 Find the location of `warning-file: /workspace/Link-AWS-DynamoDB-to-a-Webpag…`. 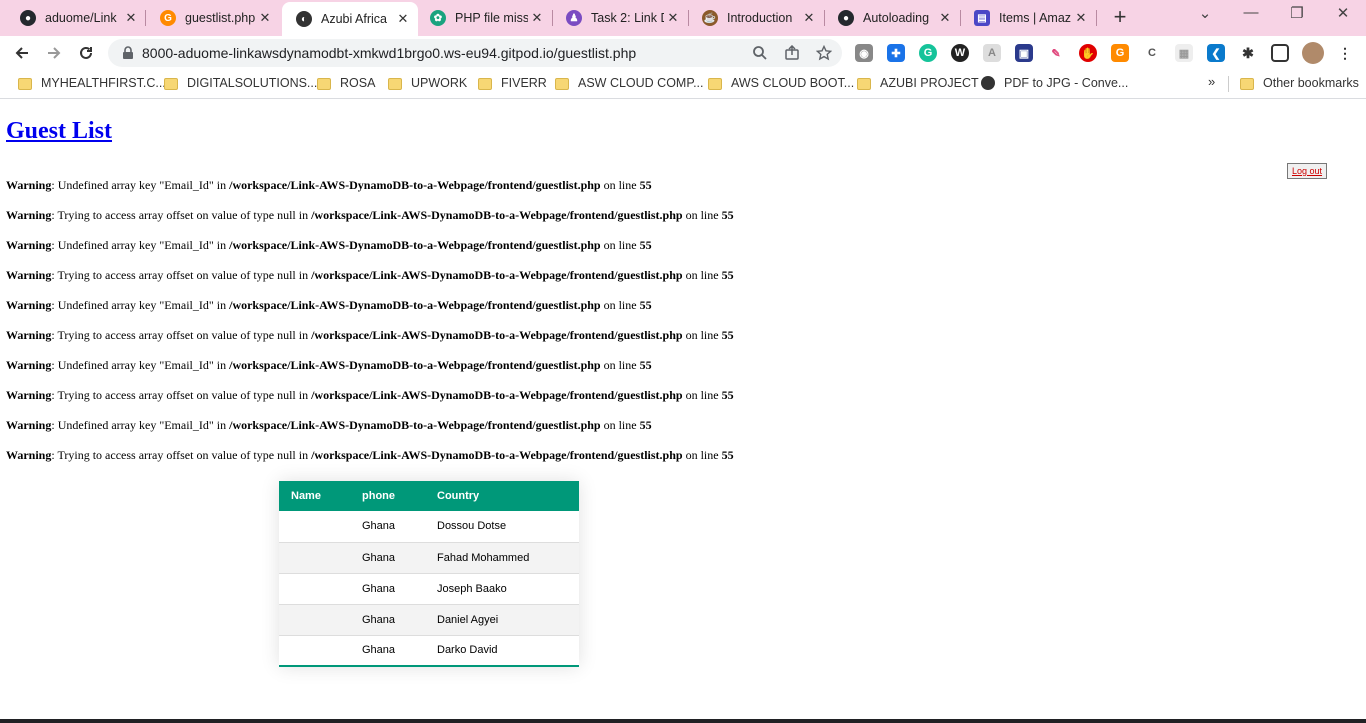

warning-file: /workspace/Link-AWS-DynamoDB-to-a-Webpag… is located at coordinates (497, 335).